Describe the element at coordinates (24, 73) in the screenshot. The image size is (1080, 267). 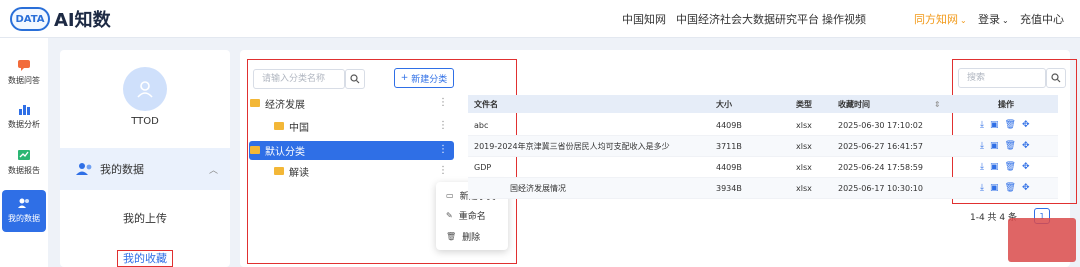
I see `nav-item-qa: 数据问答` at that location.